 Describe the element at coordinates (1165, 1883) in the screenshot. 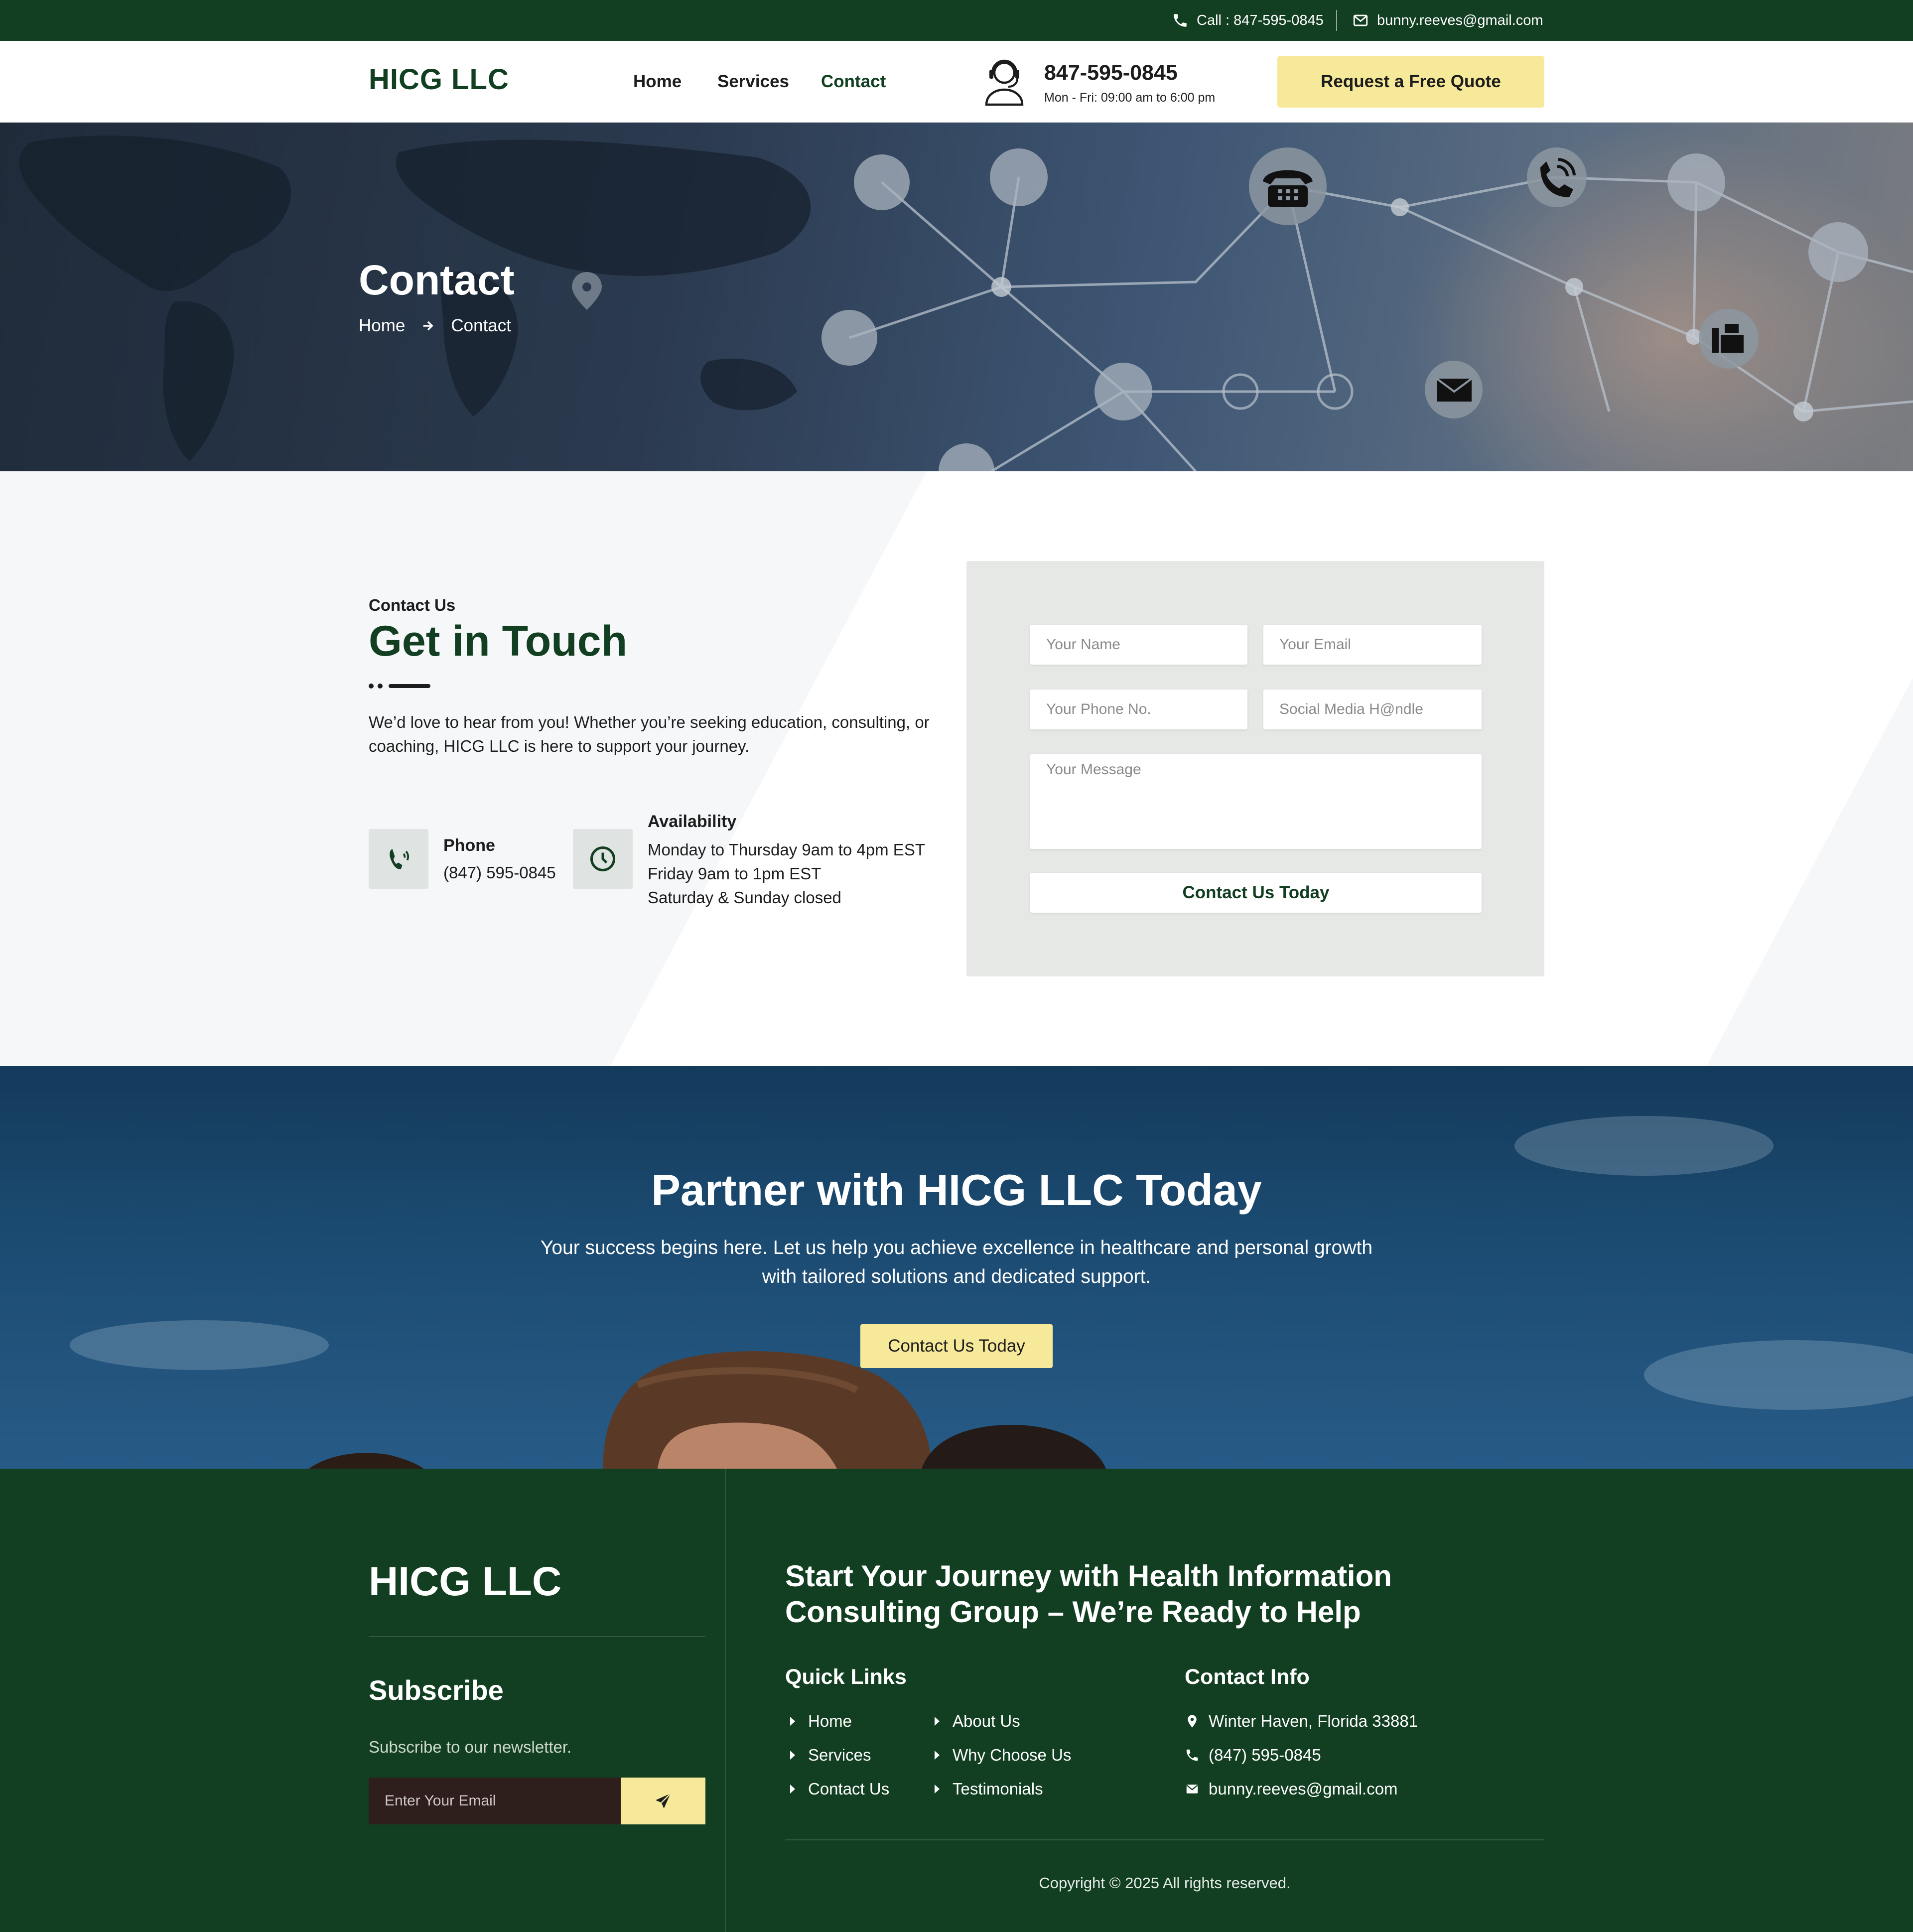

I see `copyright-text: Copyright © 2025 All rights reserved.` at that location.